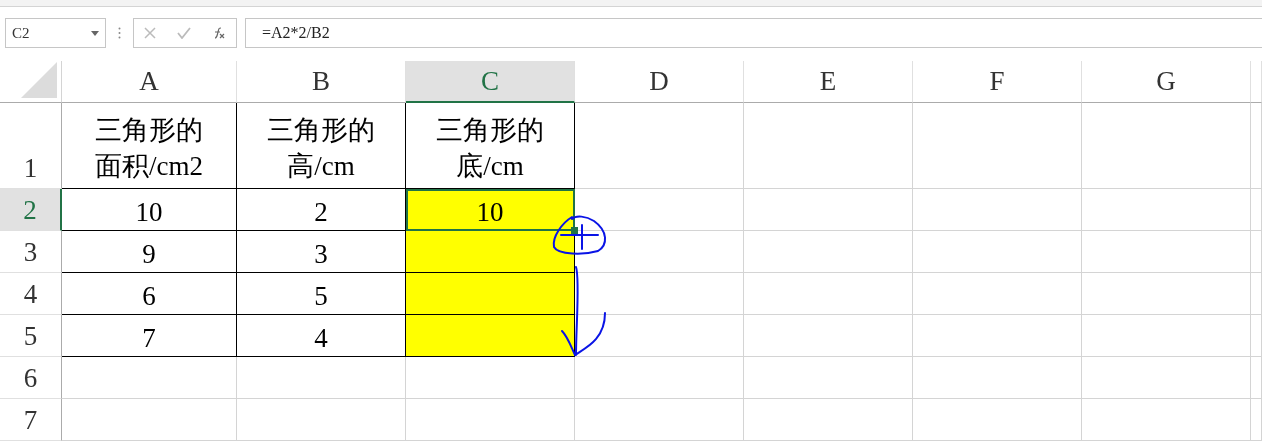 The image size is (1262, 442). Describe the element at coordinates (149, 336) in the screenshot. I see `table-cell: 7` at that location.